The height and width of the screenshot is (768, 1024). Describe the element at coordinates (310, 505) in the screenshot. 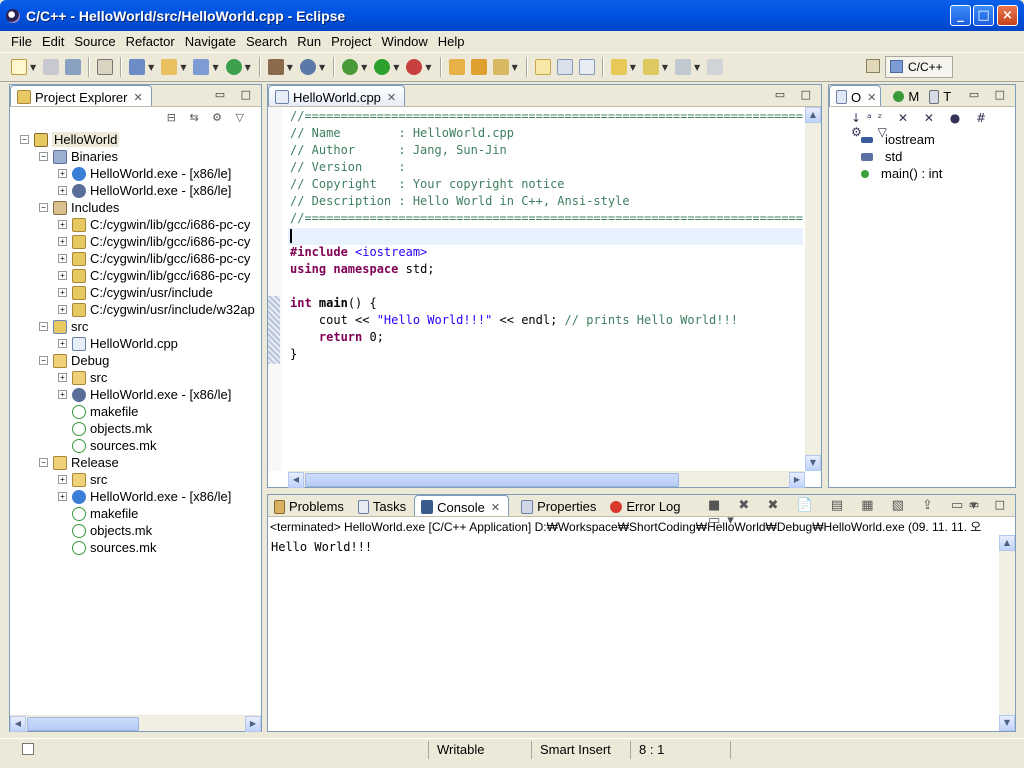

I see `tab-problems: Problems` at that location.